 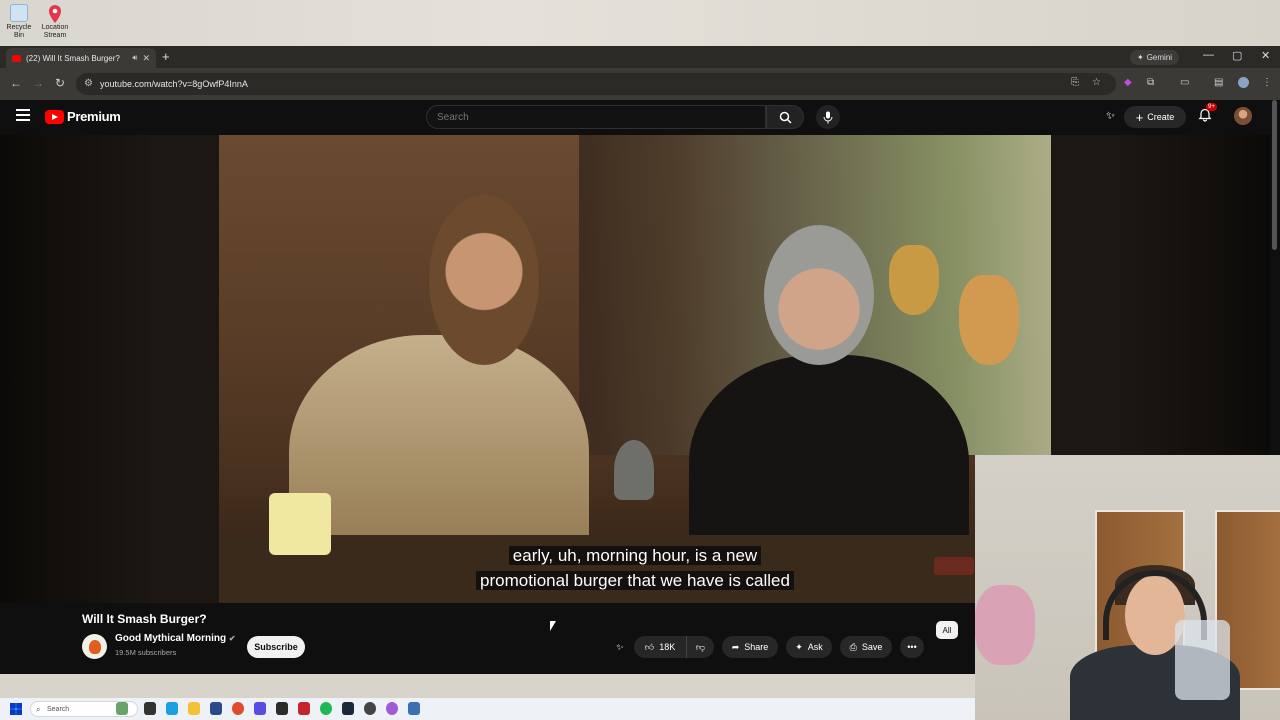 I want to click on dislike-button: 👎︎, so click(x=700, y=647).